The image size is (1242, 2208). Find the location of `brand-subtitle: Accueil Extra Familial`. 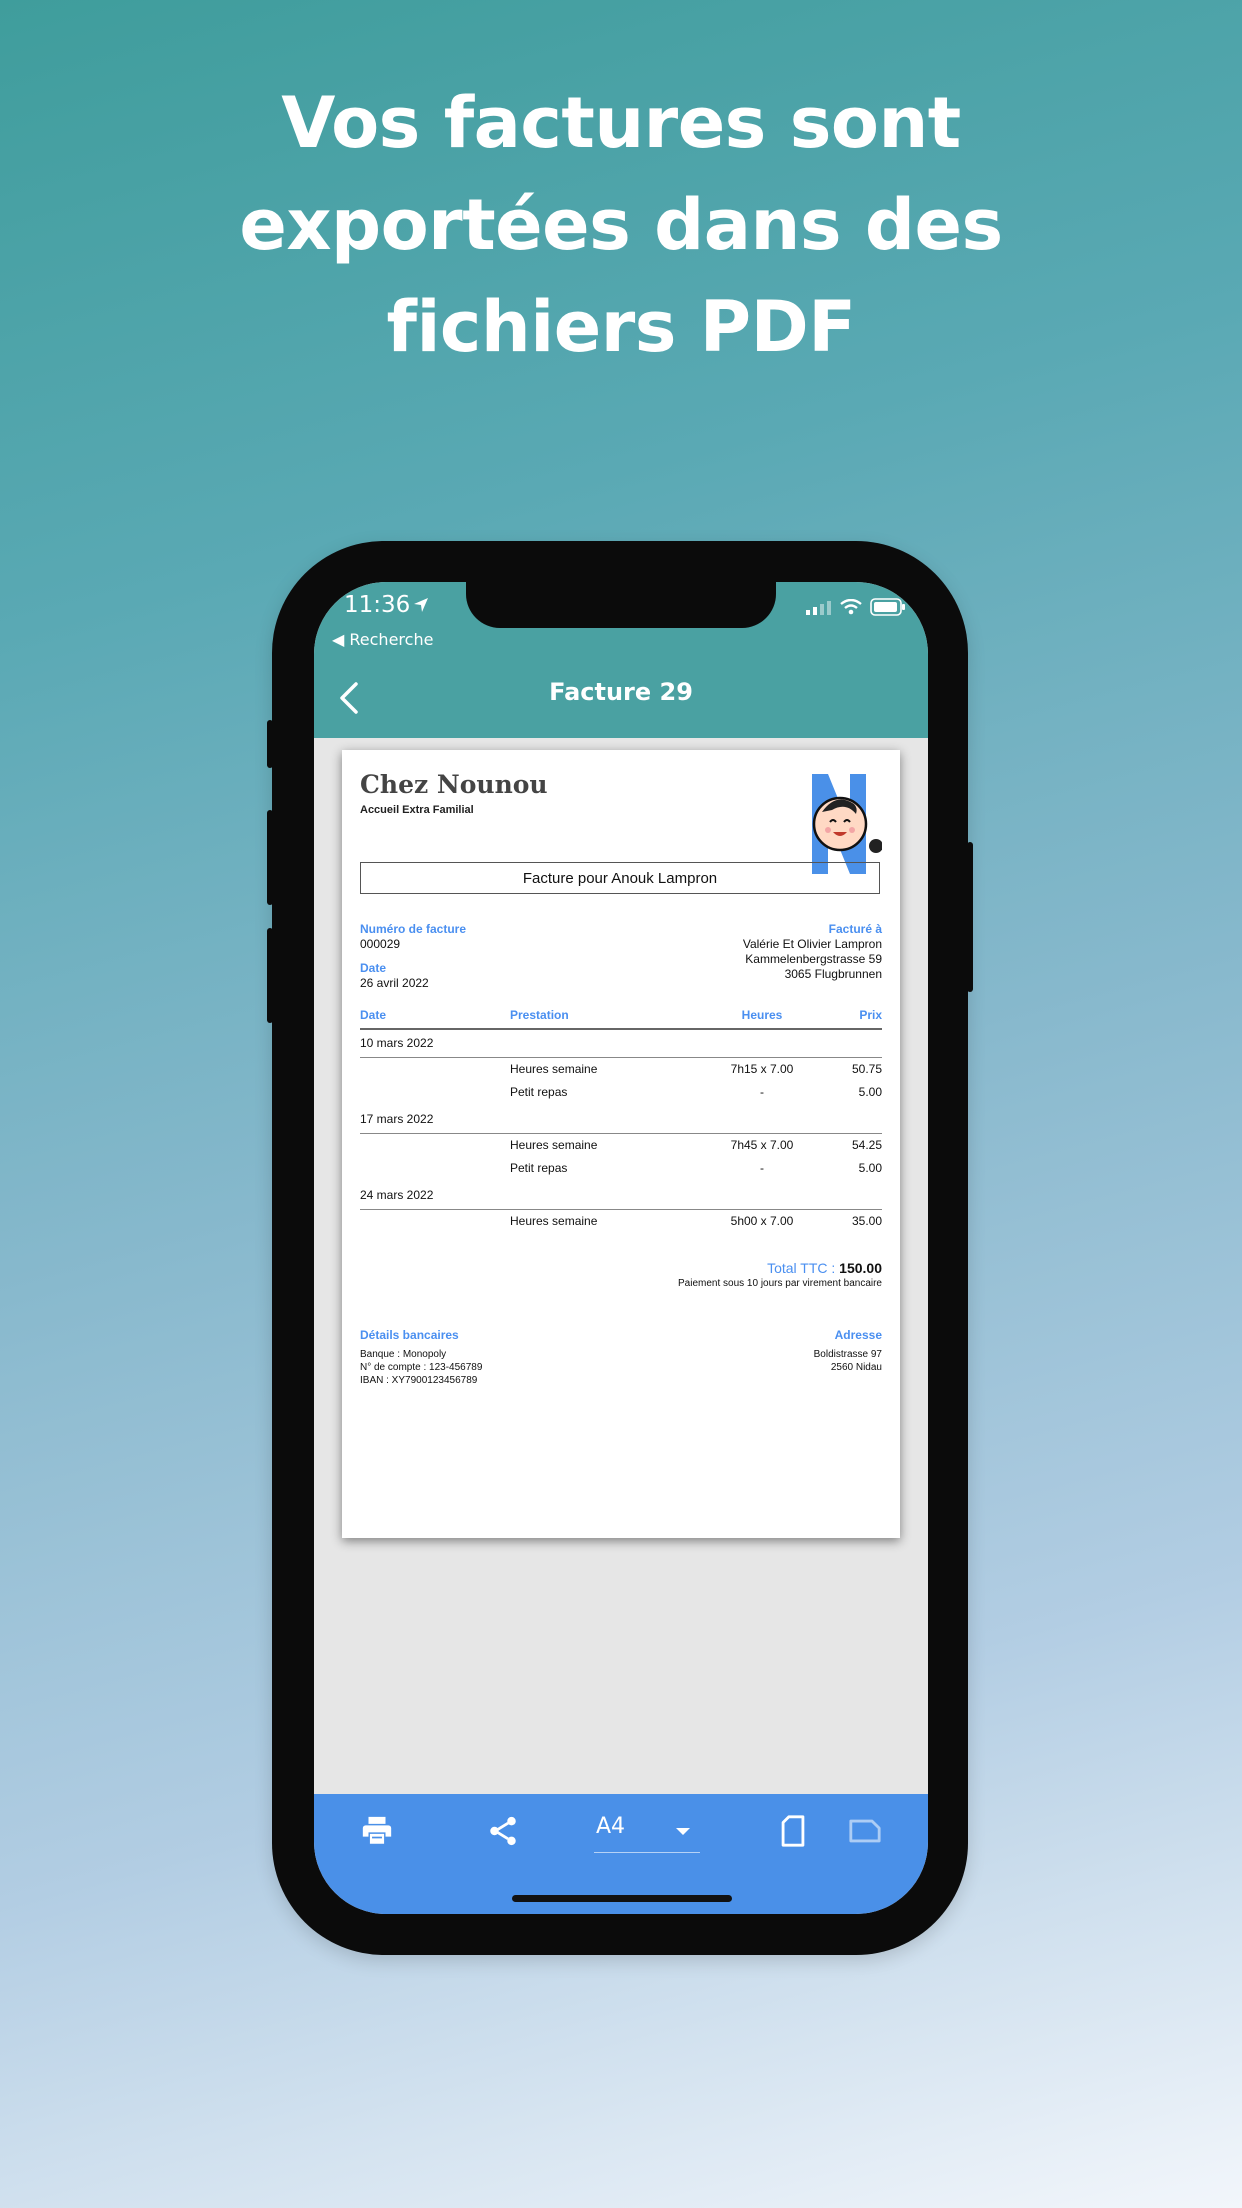

brand-subtitle: Accueil Extra Familial is located at coordinates (417, 810).